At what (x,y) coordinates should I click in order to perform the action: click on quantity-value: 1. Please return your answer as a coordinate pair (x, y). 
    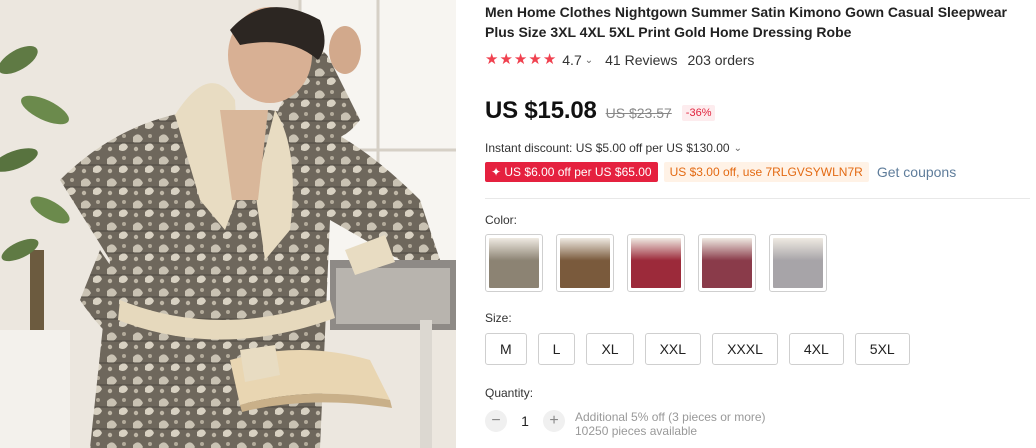
    Looking at the image, I should click on (525, 421).